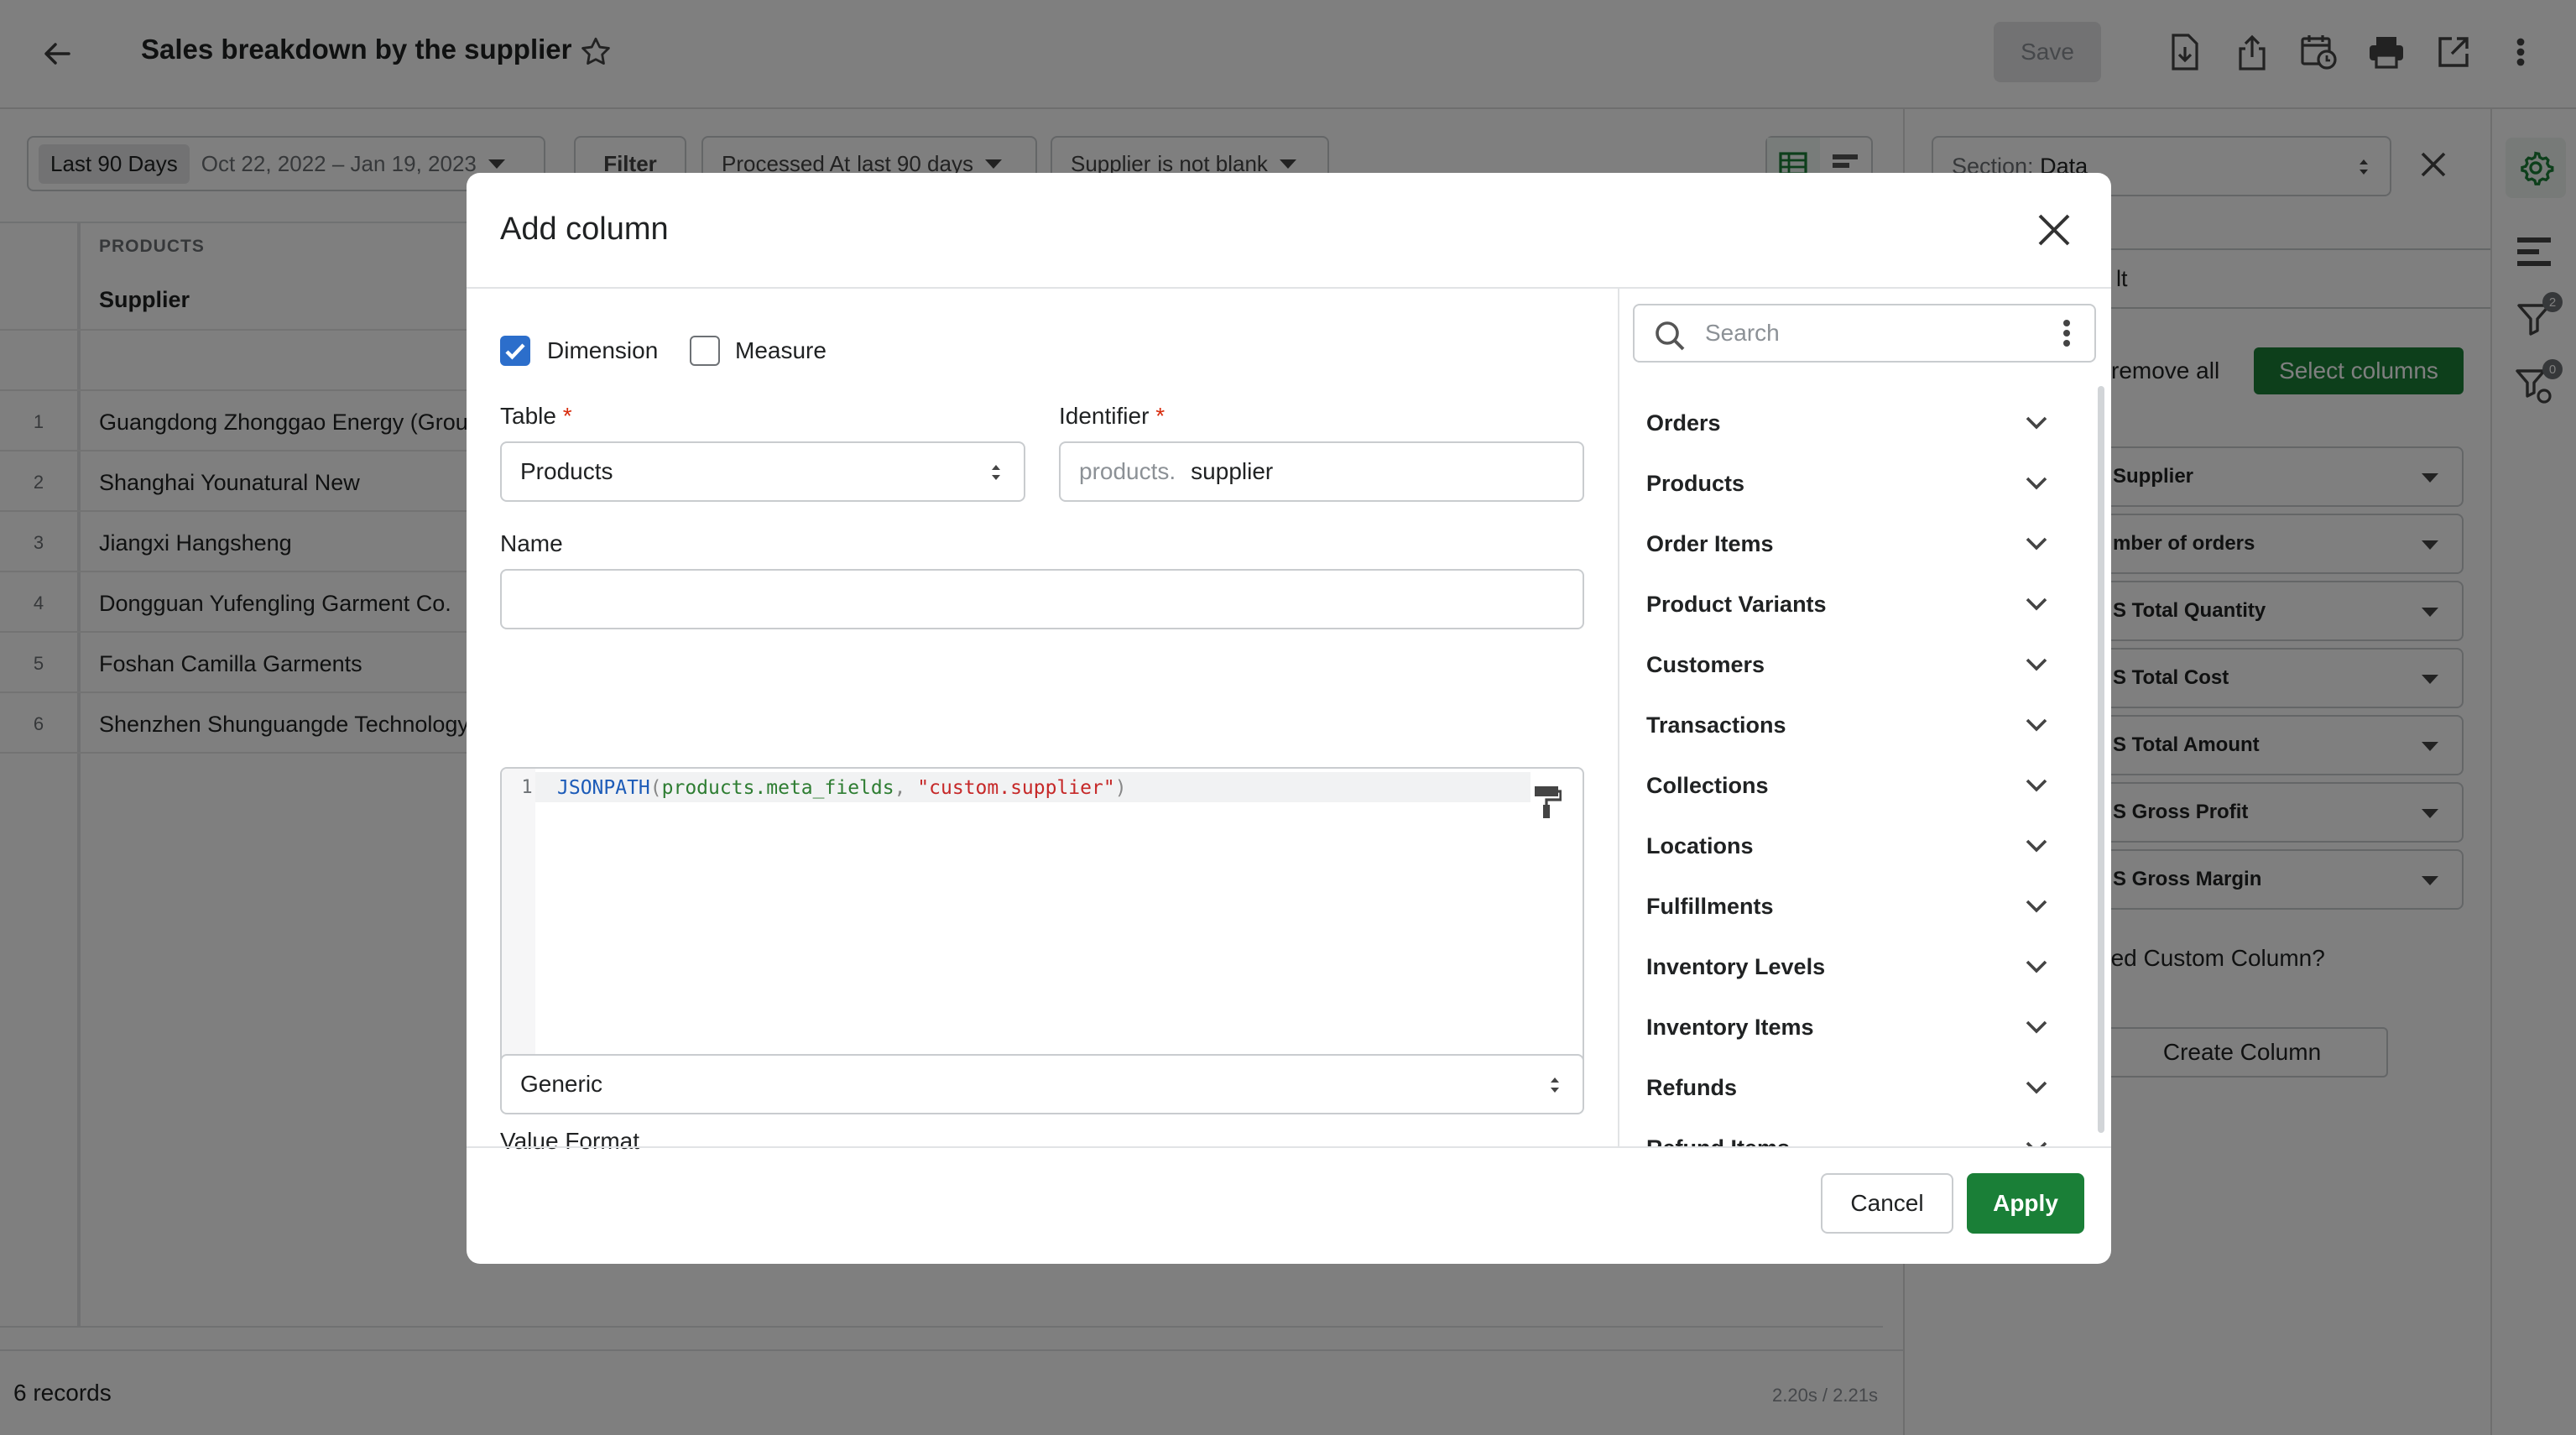 The width and height of the screenshot is (2576, 1435). What do you see at coordinates (515, 351) in the screenshot?
I see `dimension-checkbox` at bounding box center [515, 351].